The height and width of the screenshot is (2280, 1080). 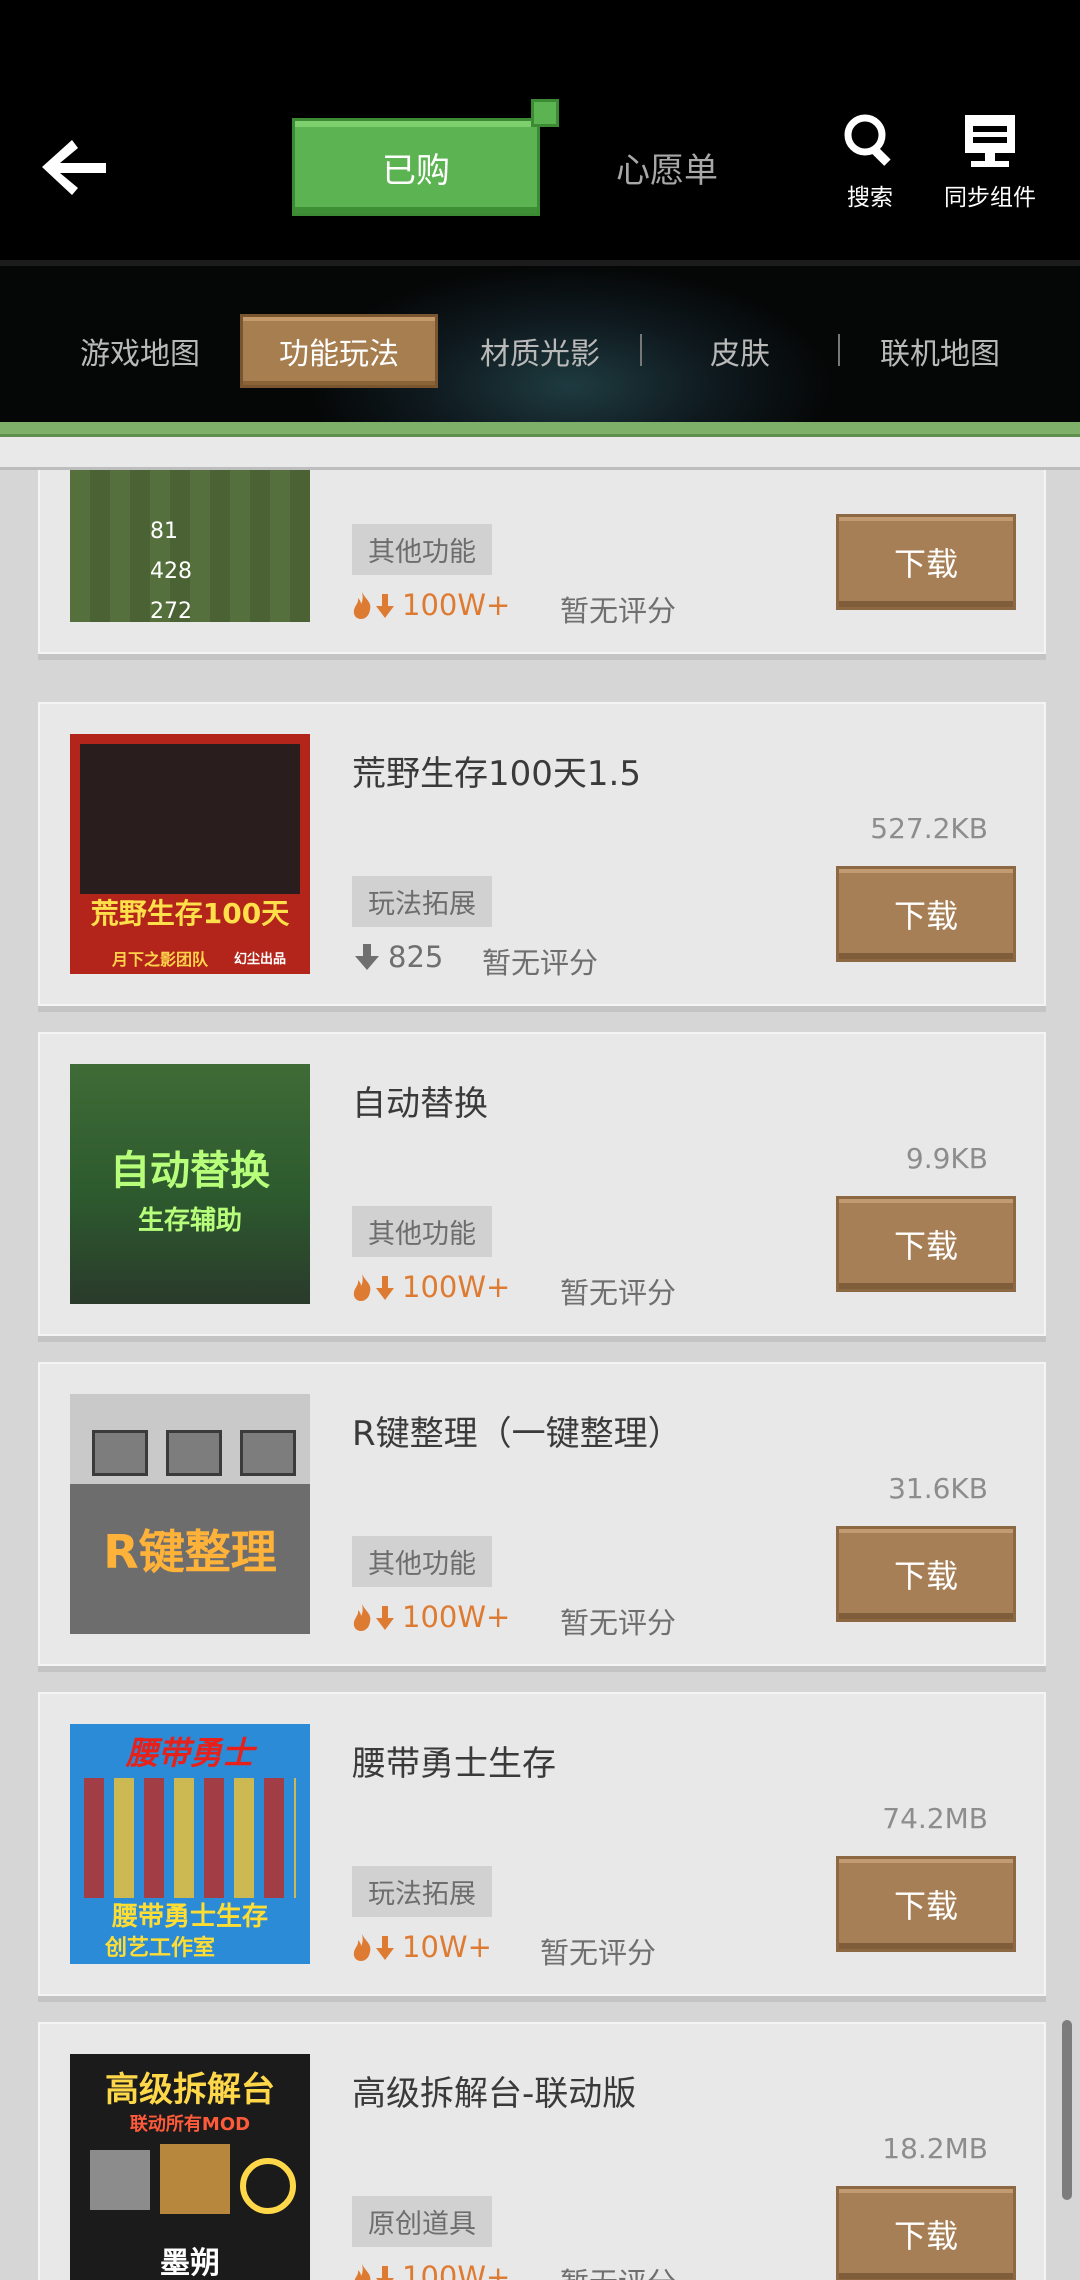 I want to click on sync-components-button: 同步组件, so click(x=990, y=161).